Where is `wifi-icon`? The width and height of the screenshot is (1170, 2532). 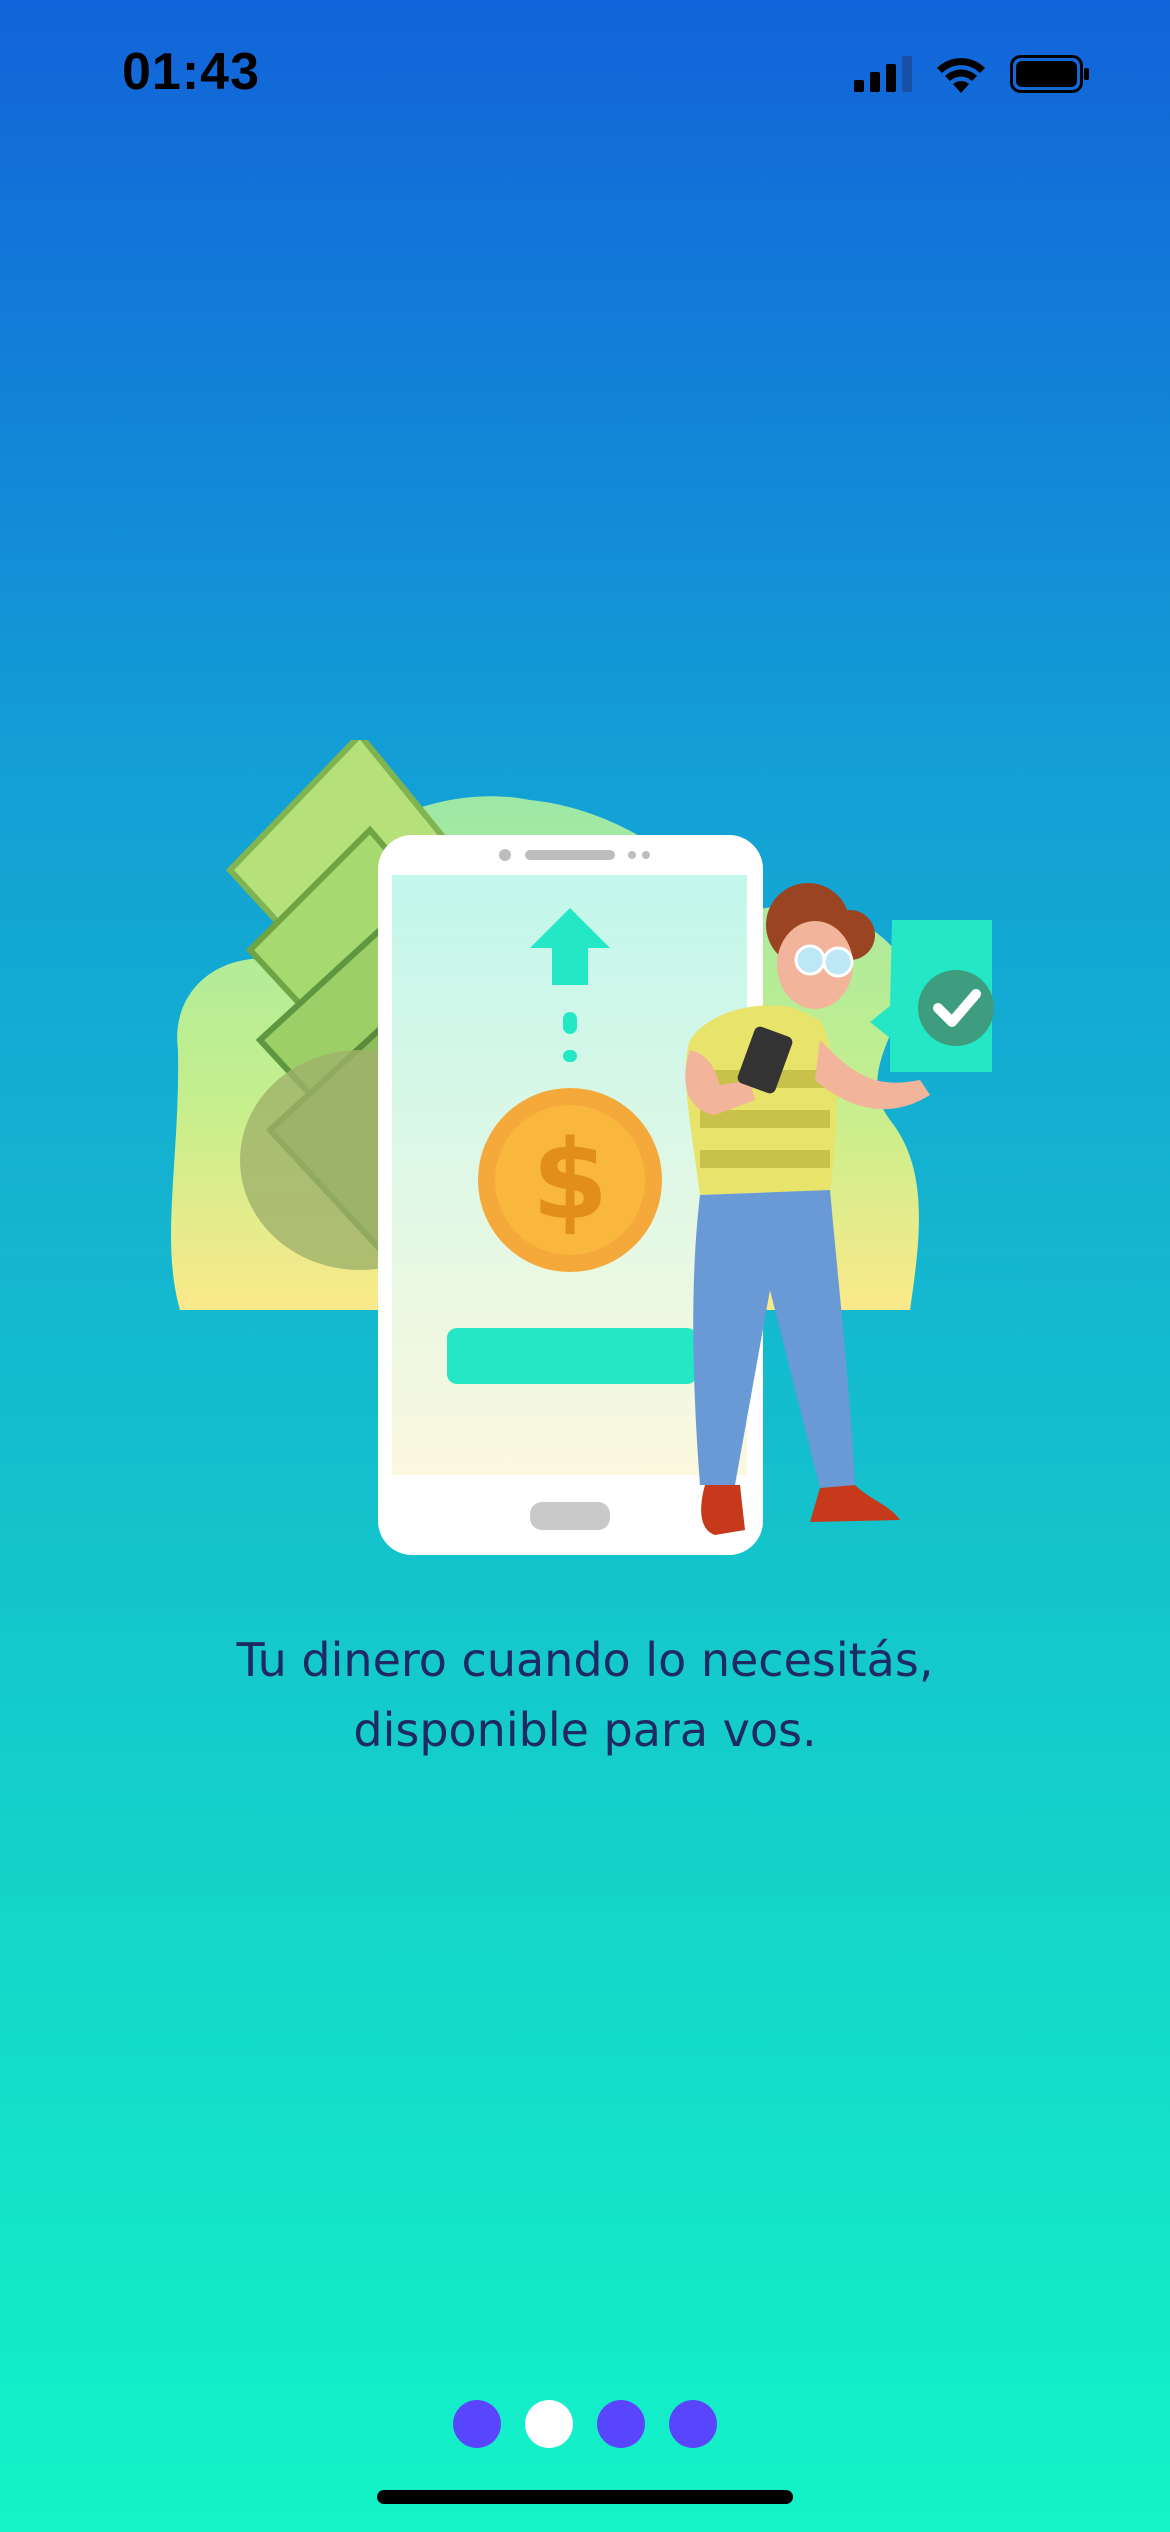
wifi-icon is located at coordinates (961, 75).